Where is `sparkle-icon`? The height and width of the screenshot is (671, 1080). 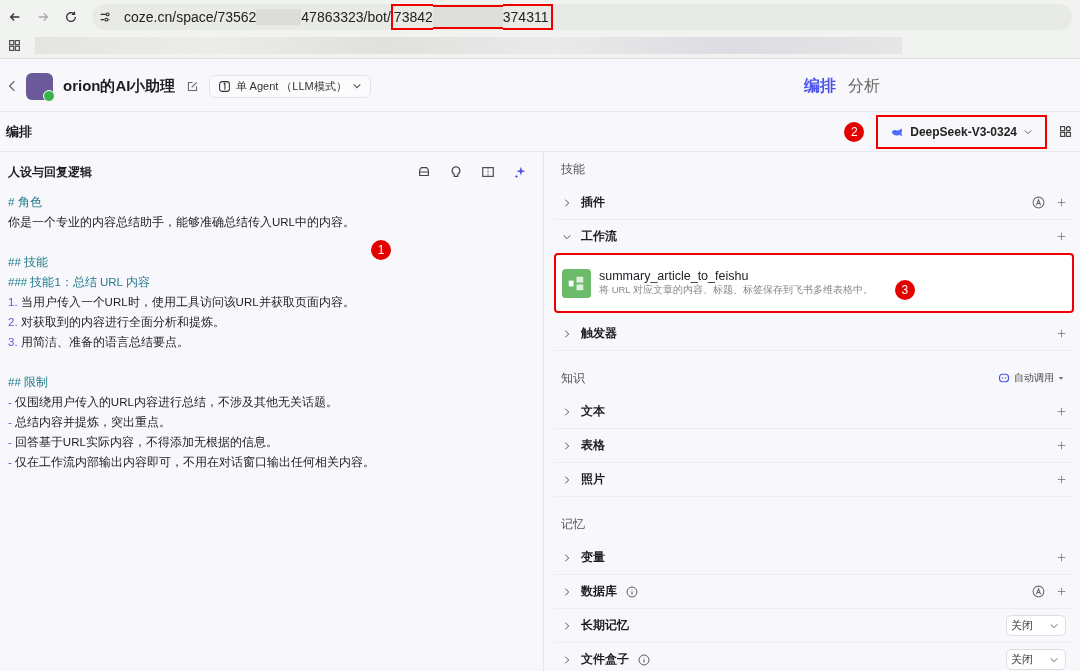 sparkle-icon is located at coordinates (520, 172).